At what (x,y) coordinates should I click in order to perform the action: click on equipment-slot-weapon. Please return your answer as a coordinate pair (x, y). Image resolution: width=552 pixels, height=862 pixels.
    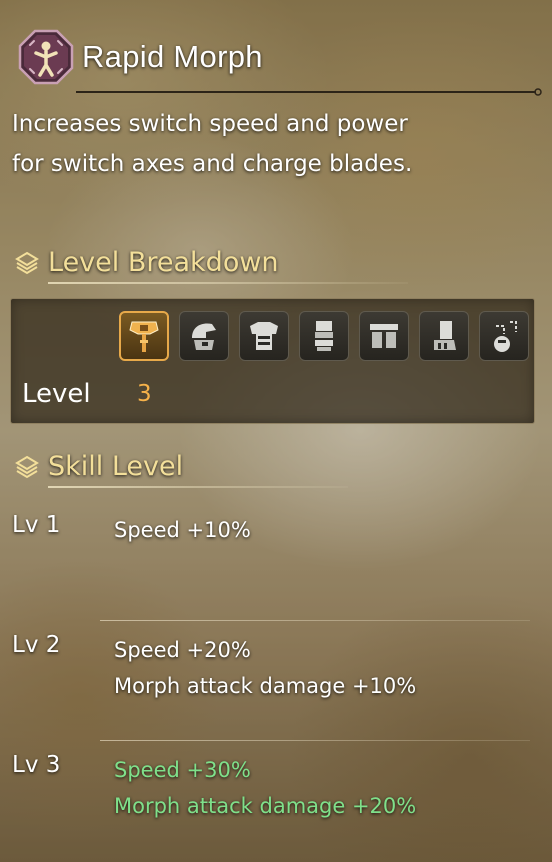
    Looking at the image, I should click on (144, 336).